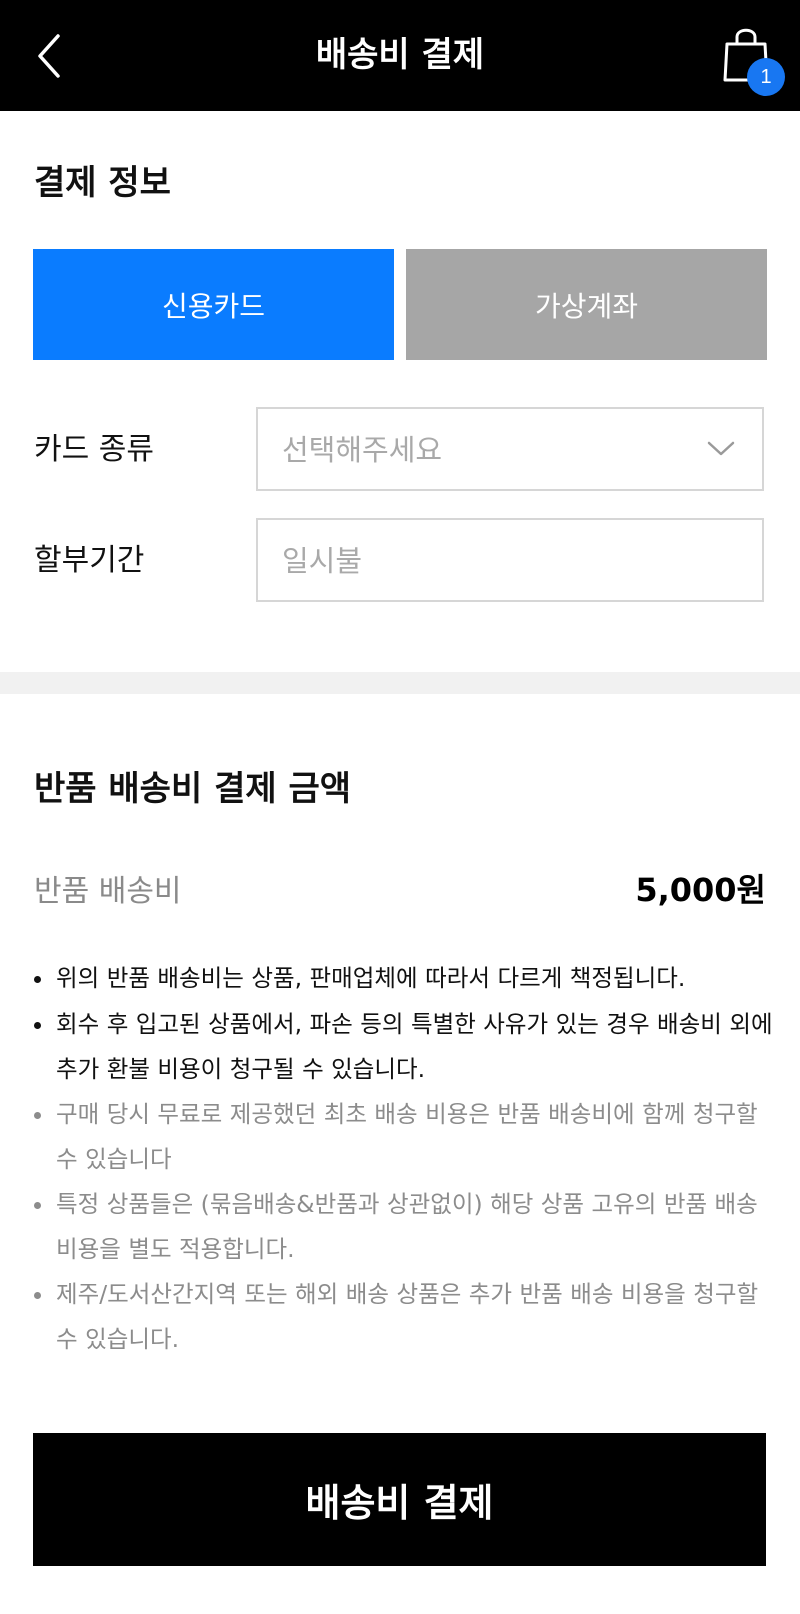  Describe the element at coordinates (510, 560) in the screenshot. I see `installment-field: 일시불` at that location.